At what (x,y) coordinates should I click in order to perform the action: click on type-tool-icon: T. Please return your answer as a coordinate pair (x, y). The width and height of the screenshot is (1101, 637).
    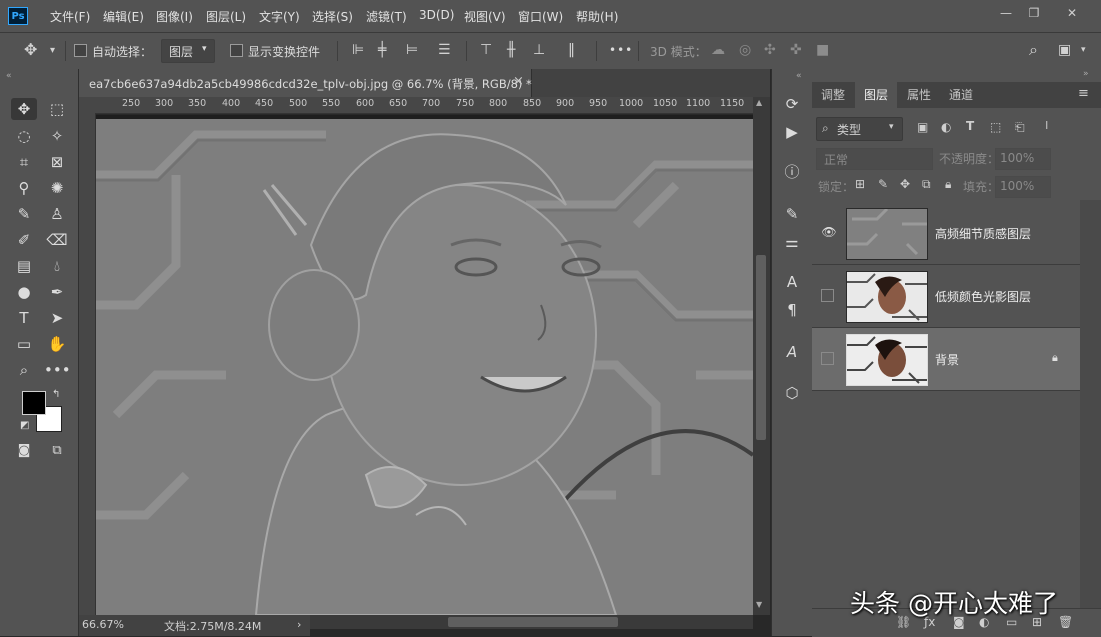
    Looking at the image, I should click on (24, 318).